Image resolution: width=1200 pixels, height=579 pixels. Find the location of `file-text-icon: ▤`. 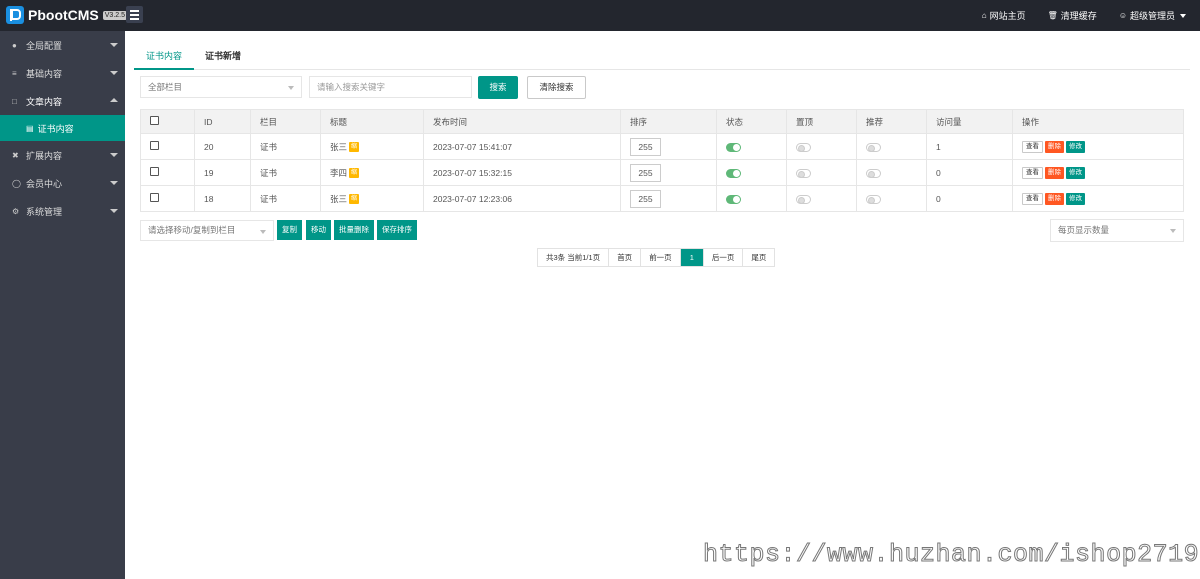

file-text-icon: ▤ is located at coordinates (30, 128).